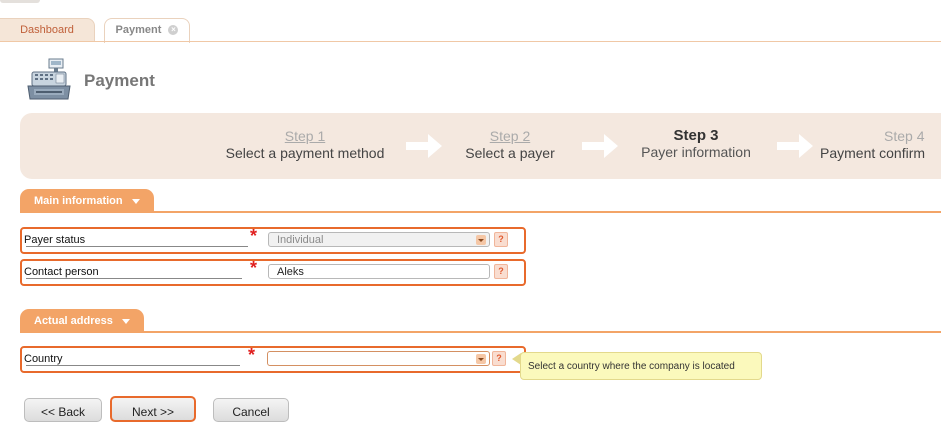 The width and height of the screenshot is (941, 430). Describe the element at coordinates (49, 80) in the screenshot. I see `cash-register-icon` at that location.